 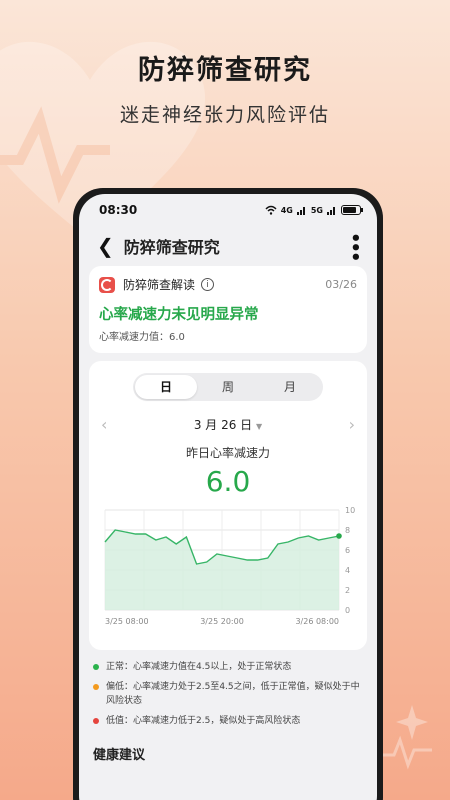 I want to click on tab-week: 周, so click(x=228, y=387).